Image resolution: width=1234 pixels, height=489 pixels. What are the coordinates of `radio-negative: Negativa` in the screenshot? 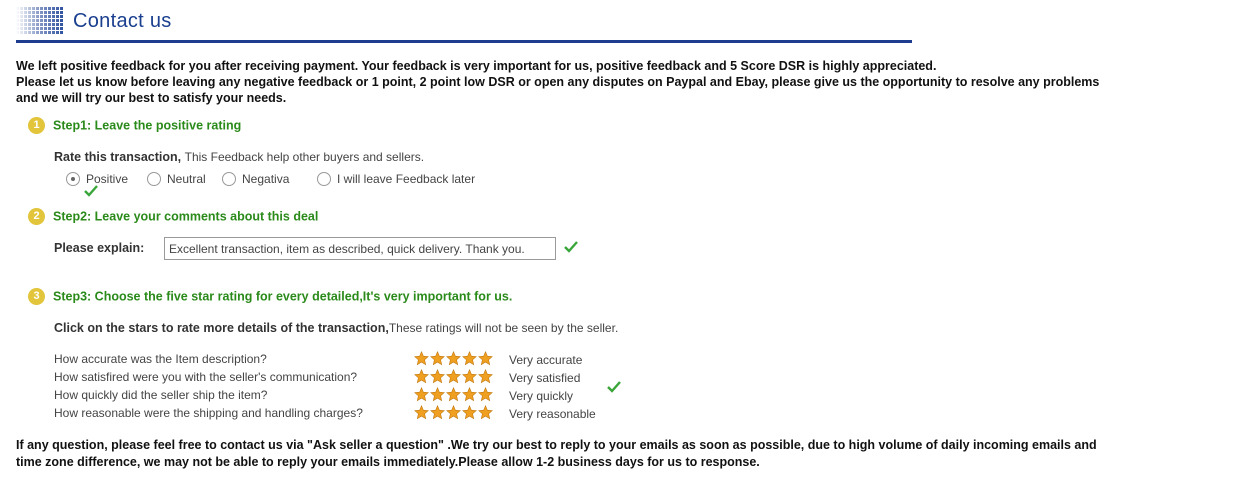 It's located at (255, 178).